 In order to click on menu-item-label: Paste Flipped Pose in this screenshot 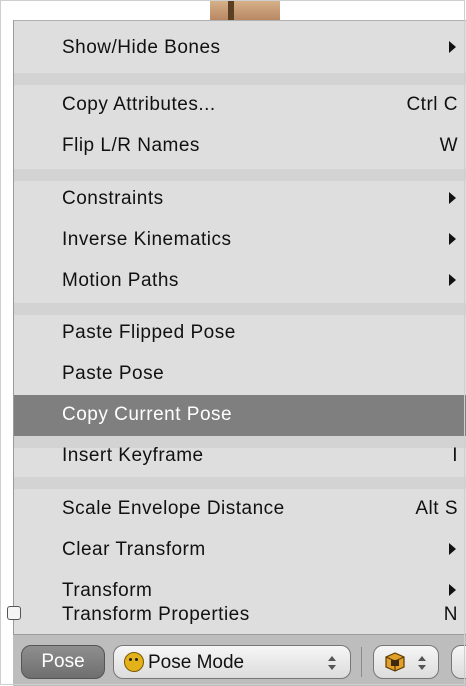, I will do `click(149, 332)`.